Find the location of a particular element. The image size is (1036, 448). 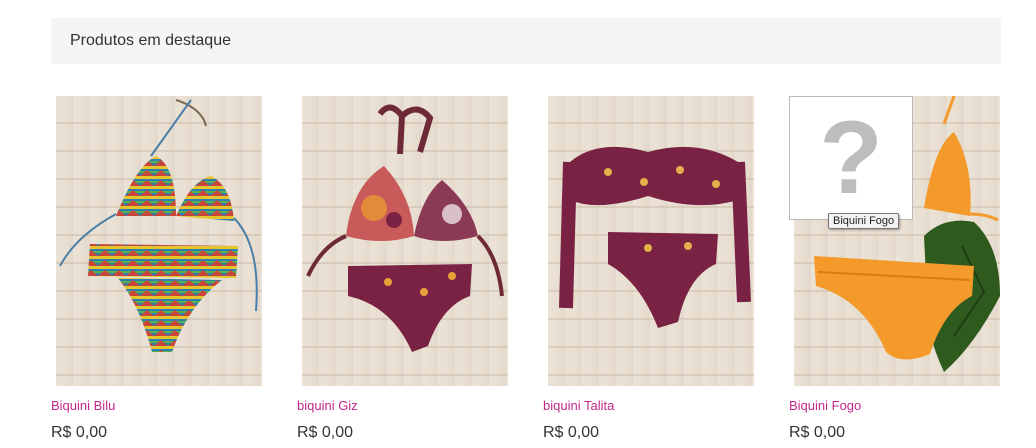

broken-image-placeholder: ? is located at coordinates (851, 158).